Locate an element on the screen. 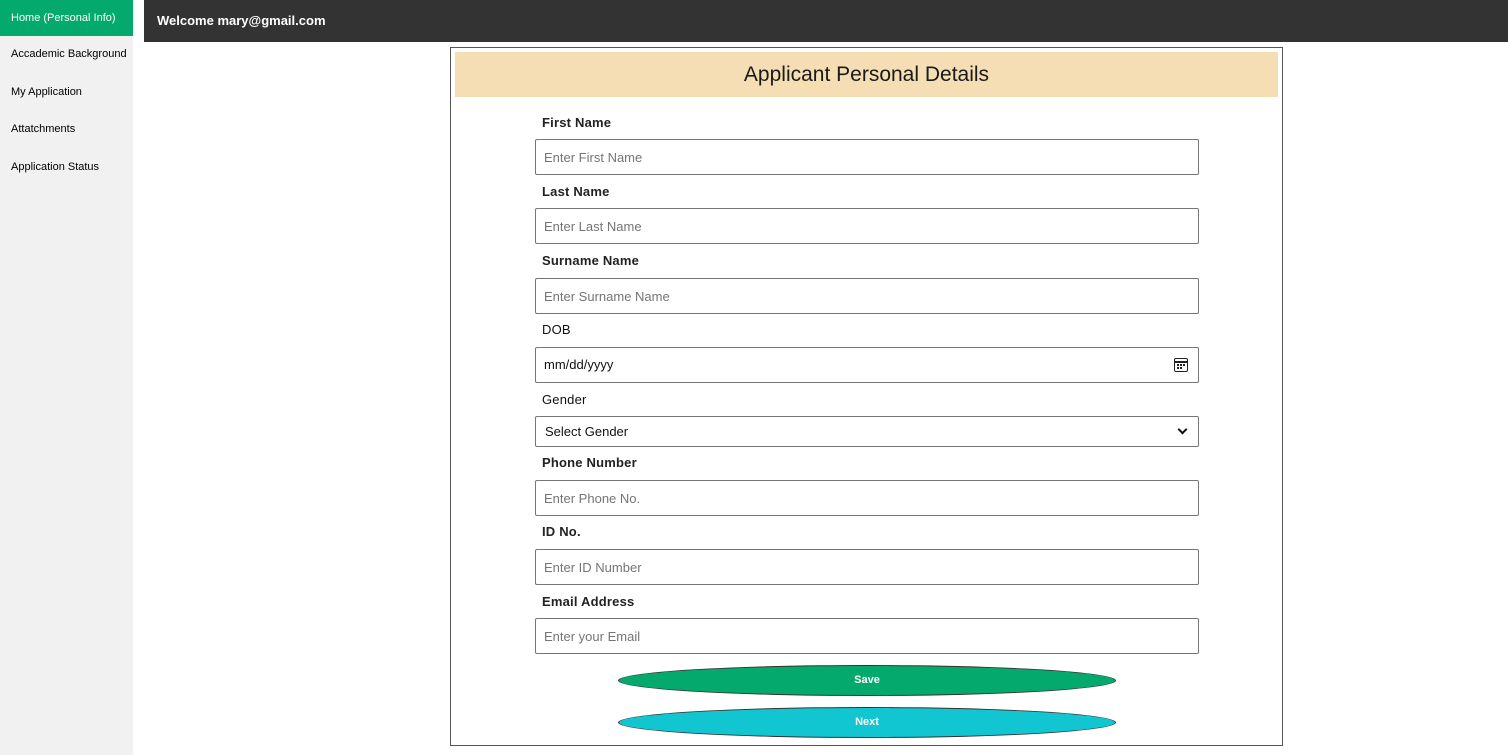 The image size is (1508, 755). phone-field is located at coordinates (867, 498).